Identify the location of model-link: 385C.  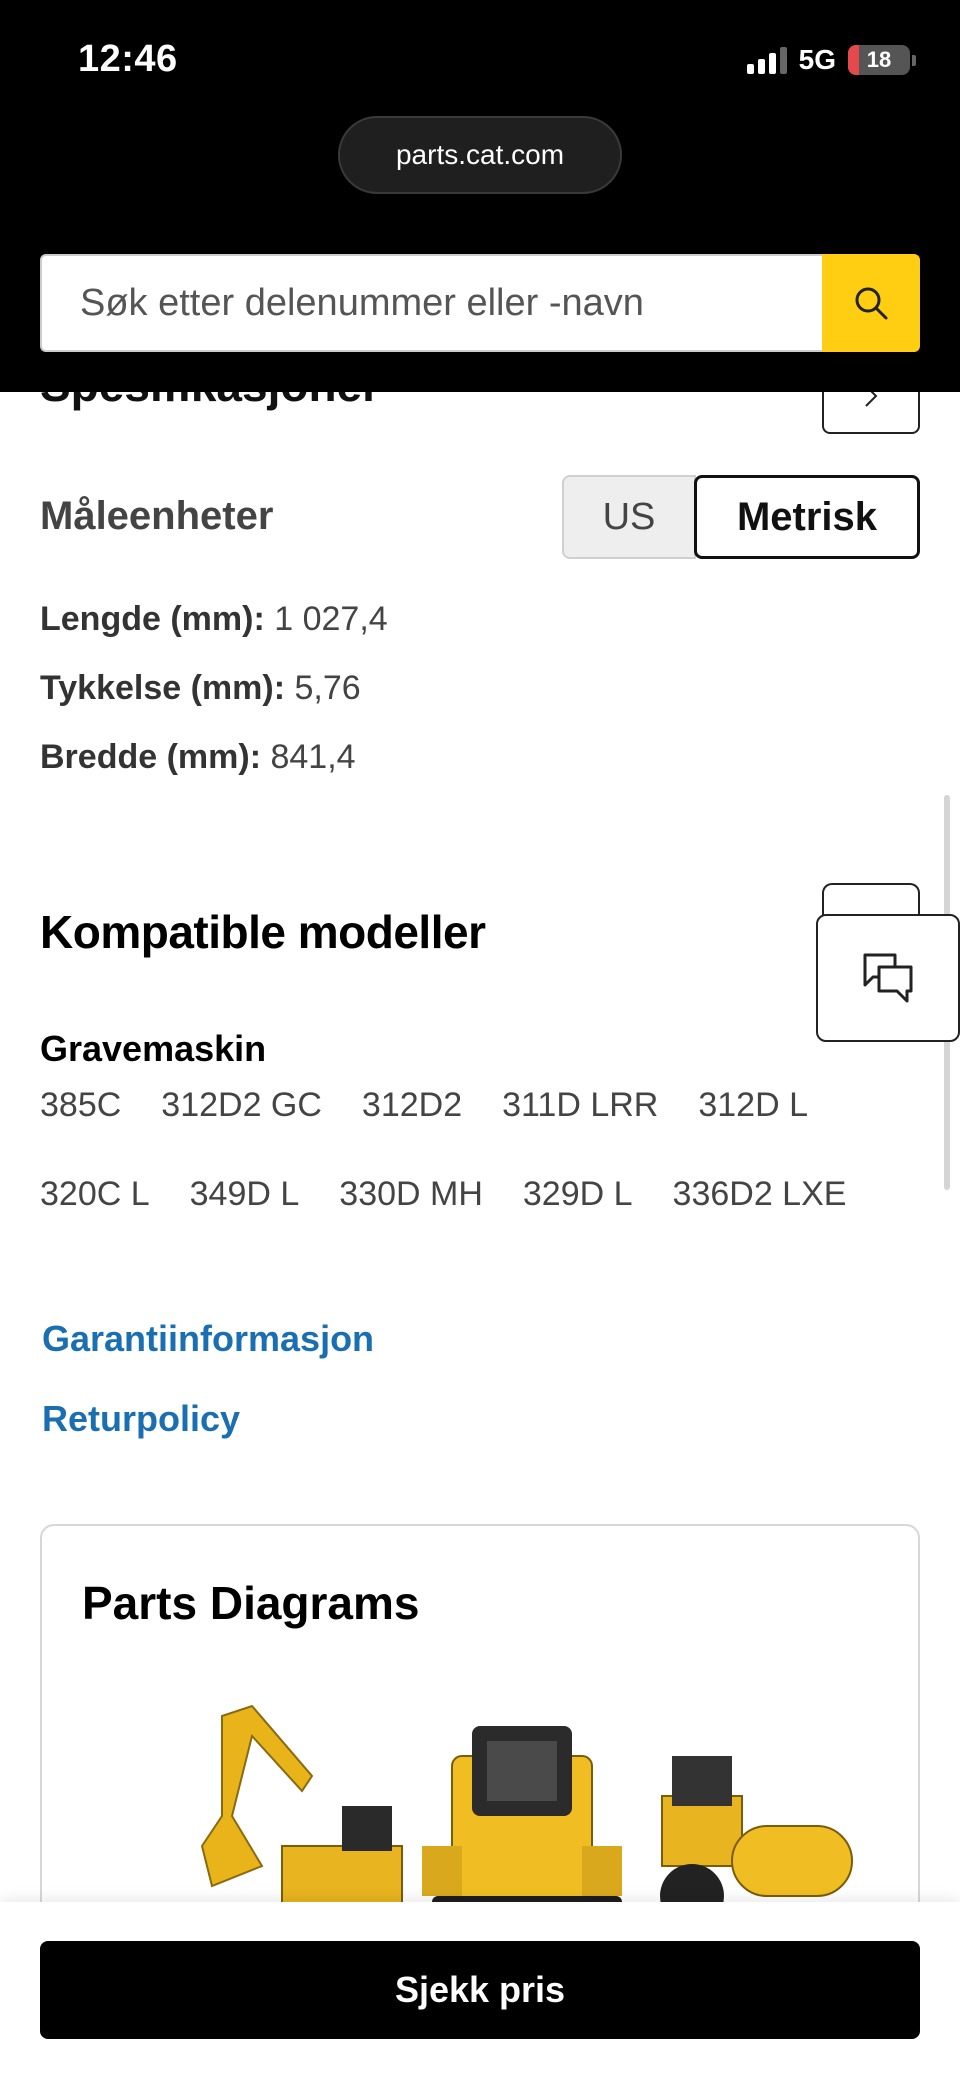
(80, 1105).